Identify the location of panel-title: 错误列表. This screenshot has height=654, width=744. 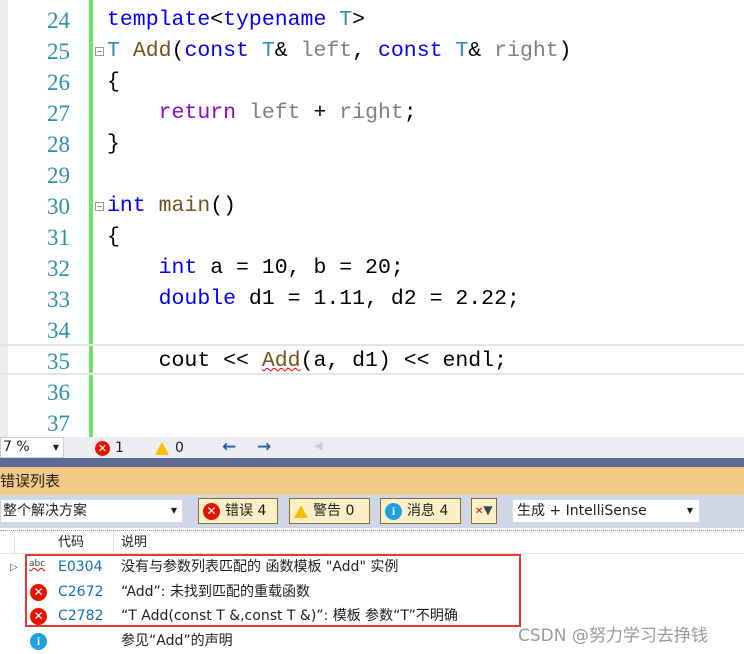
(30, 481).